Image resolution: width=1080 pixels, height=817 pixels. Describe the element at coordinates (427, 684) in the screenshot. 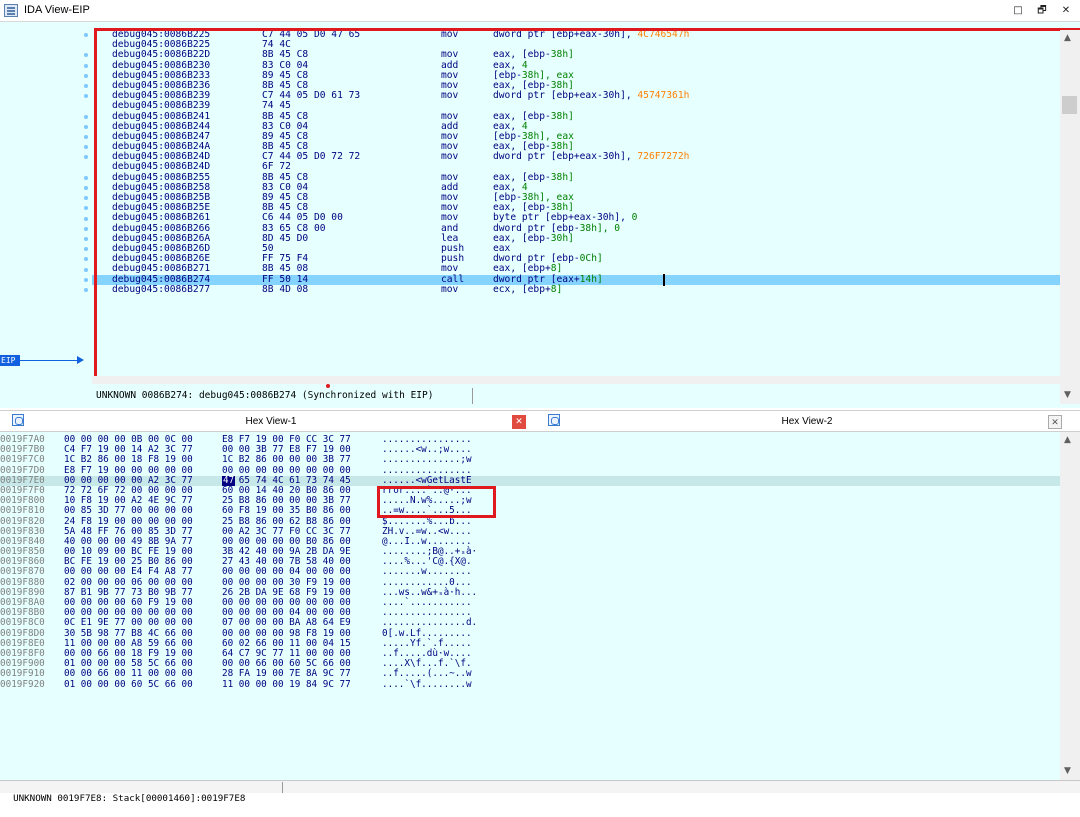

I see `hex-ascii: ....`\f........w` at that location.